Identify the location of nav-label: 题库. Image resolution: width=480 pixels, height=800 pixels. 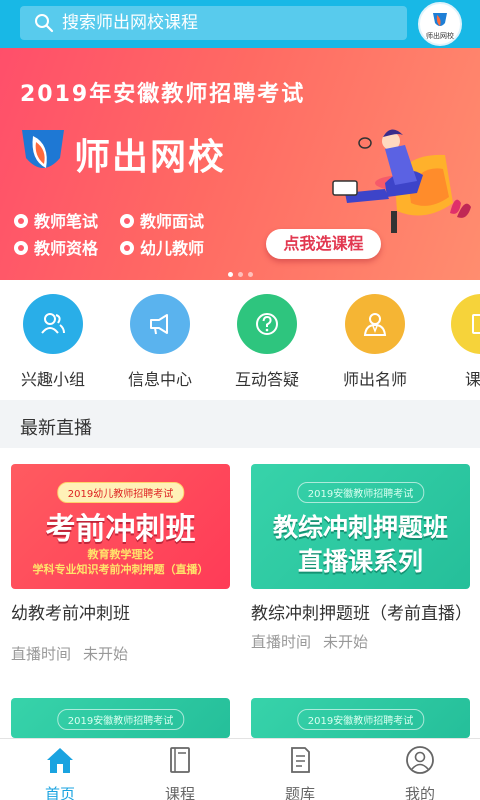
(299, 792).